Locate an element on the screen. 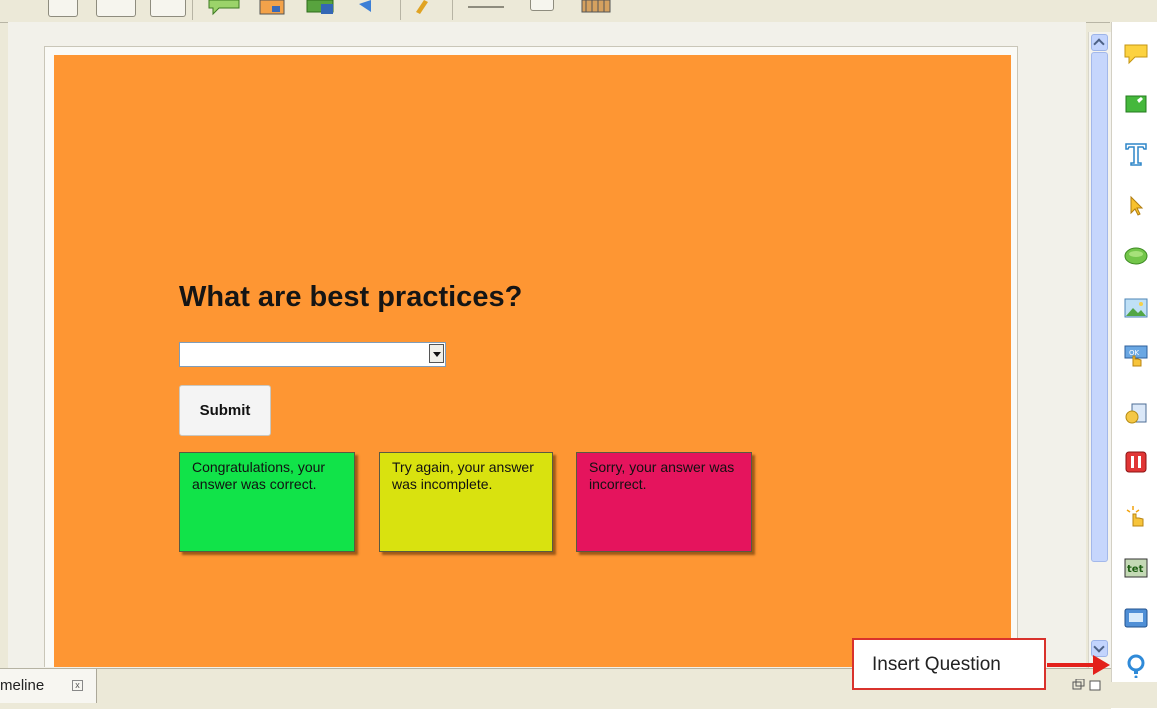 The image size is (1157, 709). stop-icon is located at coordinates (1136, 462).